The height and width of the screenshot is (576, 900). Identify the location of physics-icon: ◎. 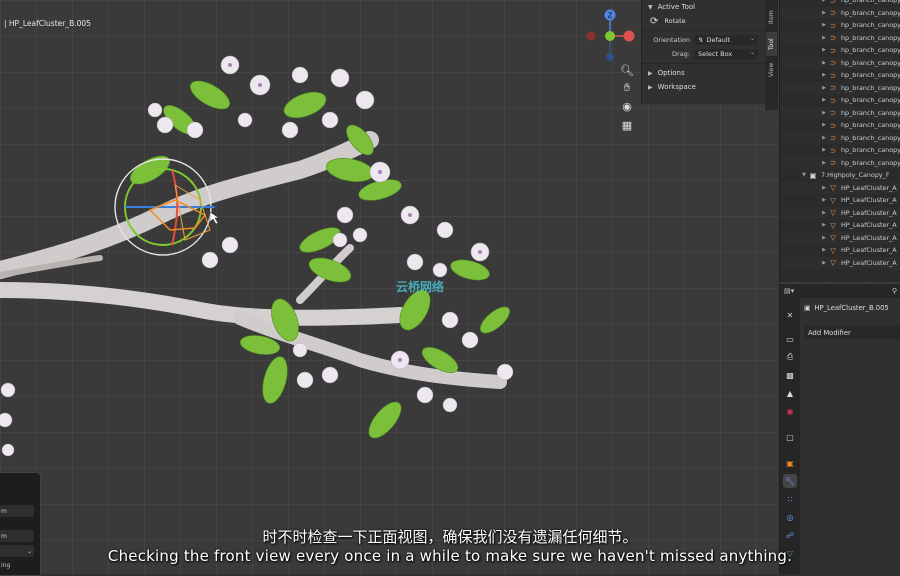
(790, 517).